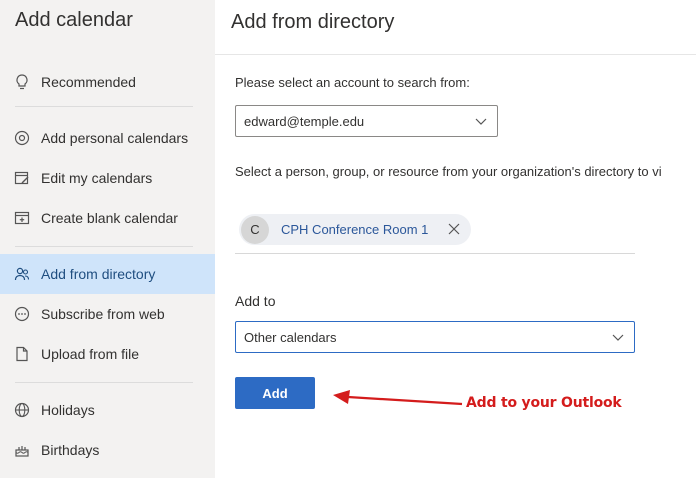 The height and width of the screenshot is (478, 696). What do you see at coordinates (68, 410) in the screenshot?
I see `sidebar-item-label: Holidays` at bounding box center [68, 410].